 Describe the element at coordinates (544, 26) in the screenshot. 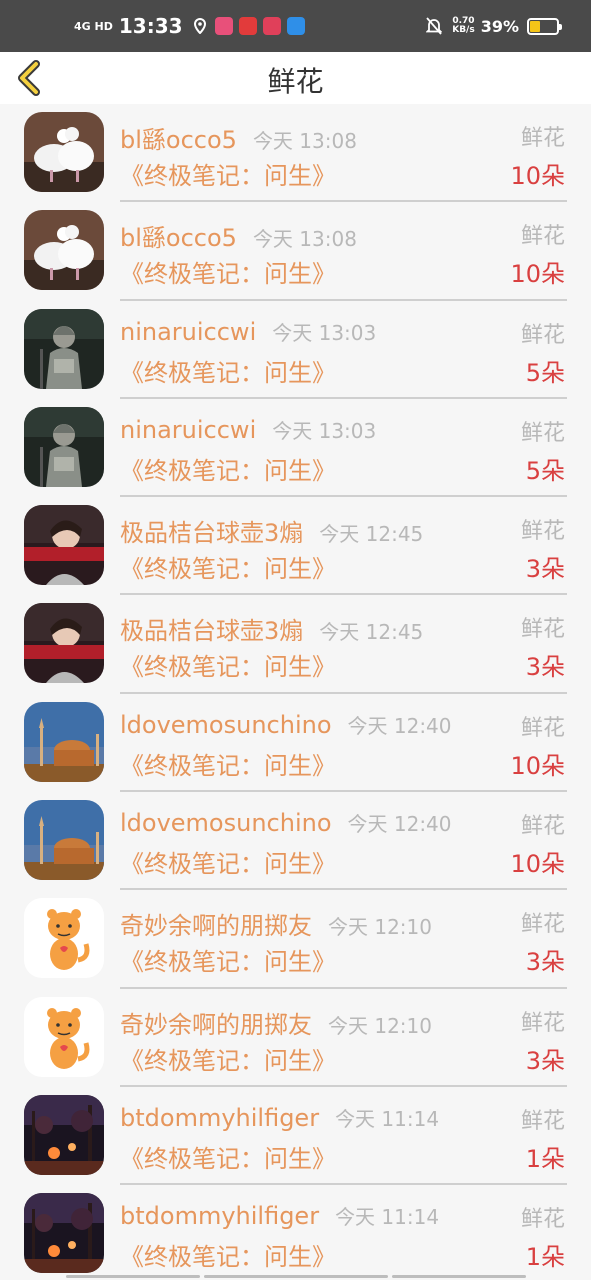

I see `battery-icon` at that location.